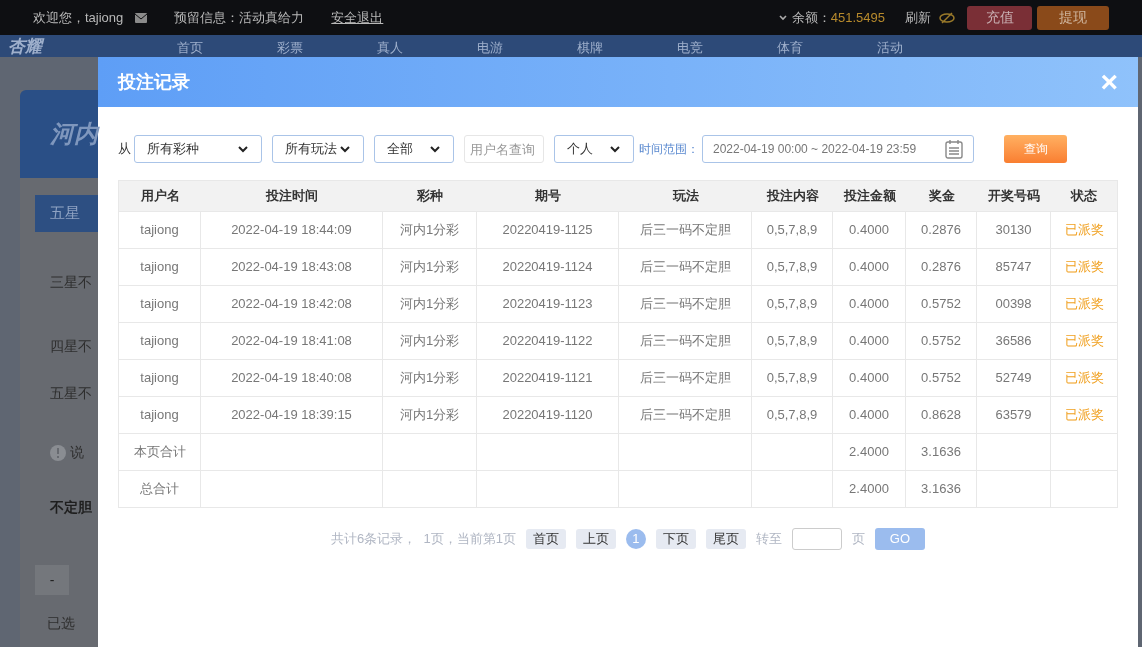  What do you see at coordinates (590, 48) in the screenshot?
I see `nav-item: 棋牌` at bounding box center [590, 48].